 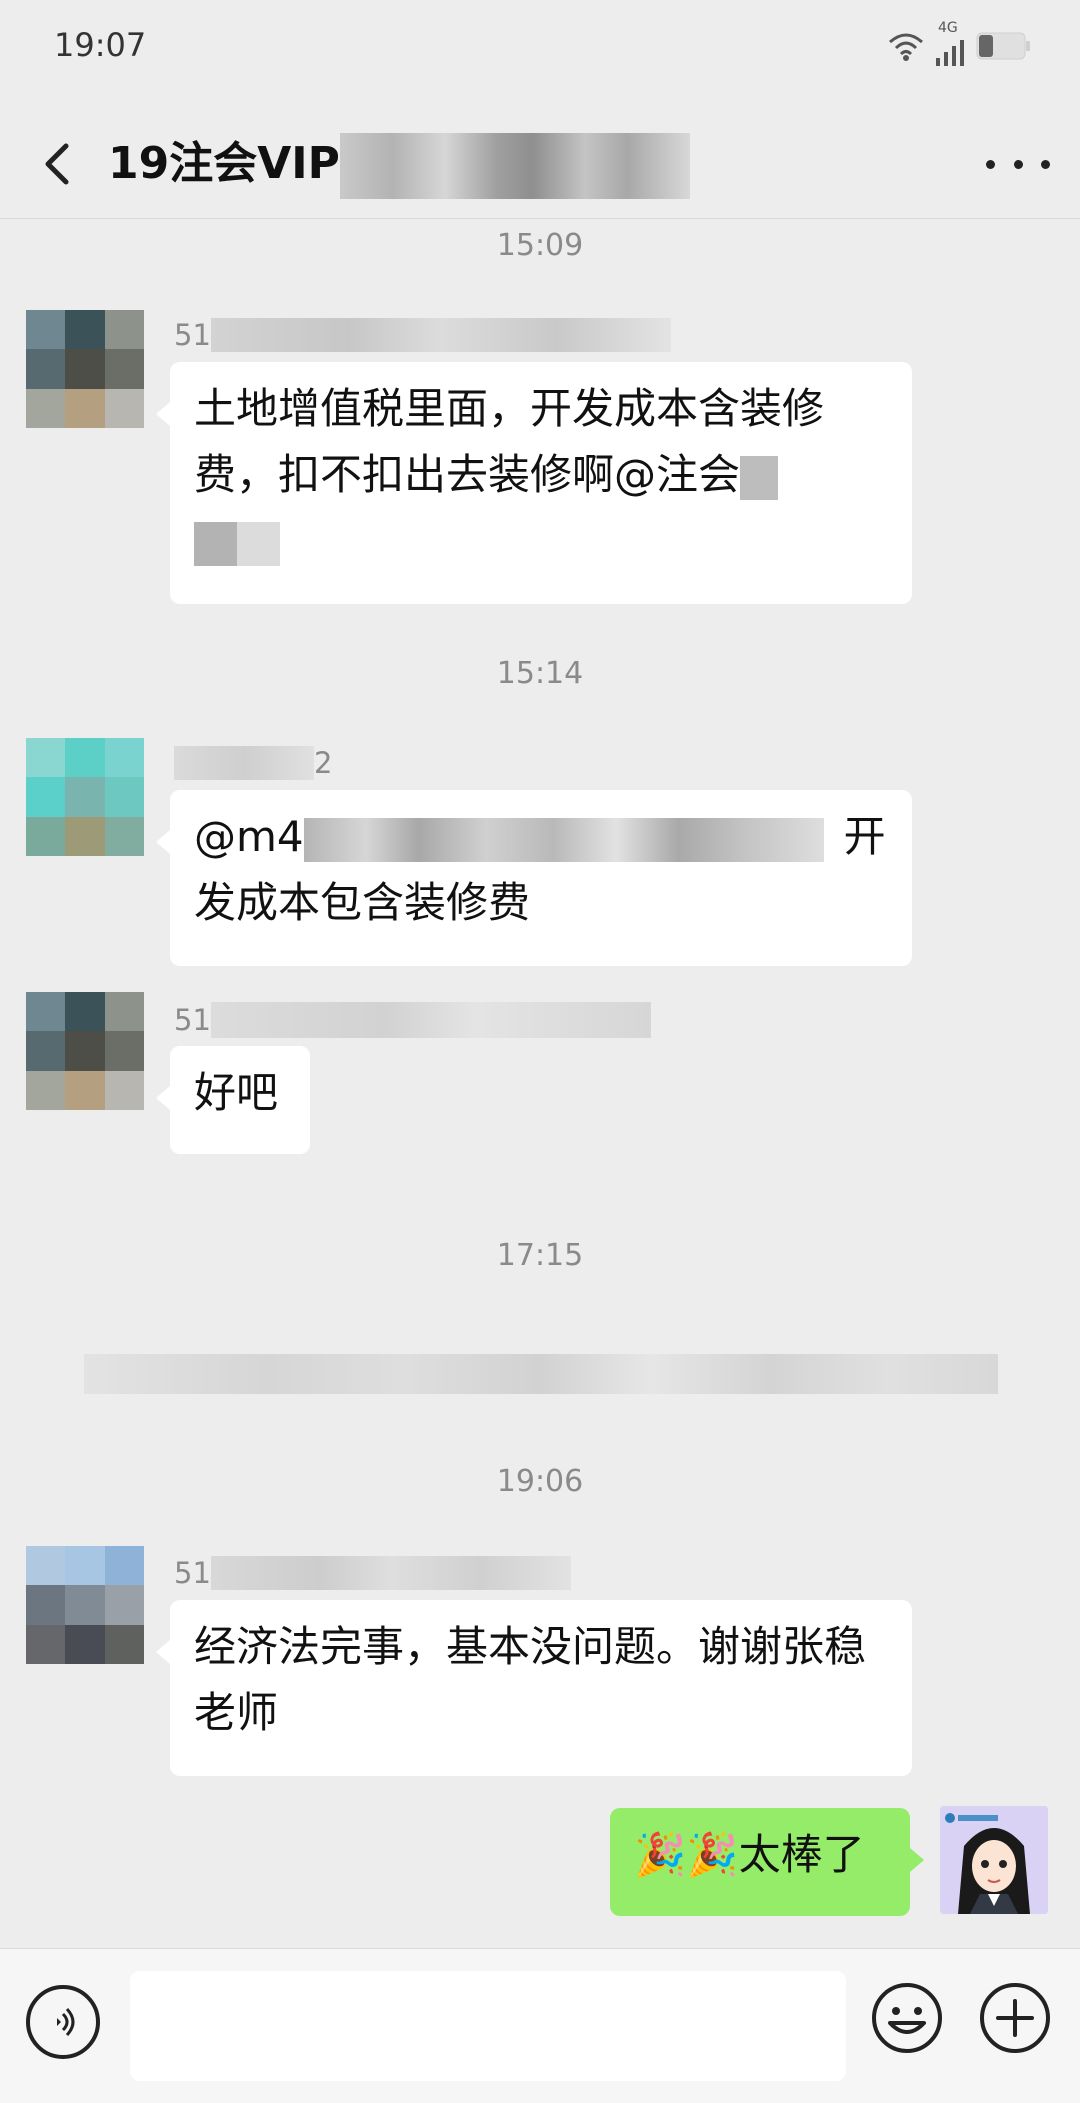 I want to click on message-text: 🎉🎉太棒了, so click(x=749, y=1854).